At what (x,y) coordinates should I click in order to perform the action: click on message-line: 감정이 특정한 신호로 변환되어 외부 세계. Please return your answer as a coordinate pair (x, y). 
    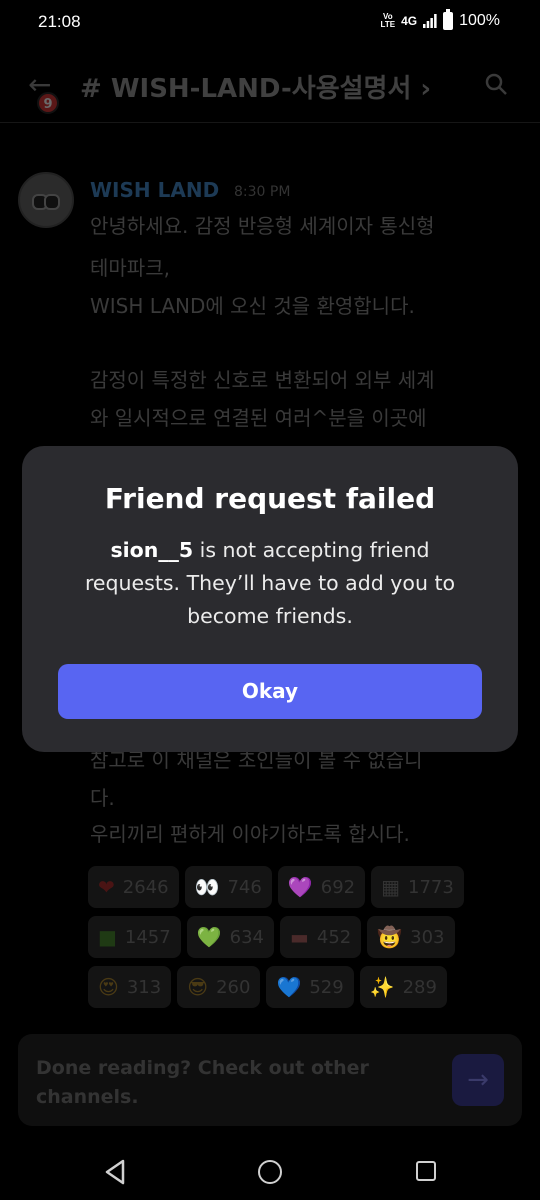
    Looking at the image, I should click on (262, 380).